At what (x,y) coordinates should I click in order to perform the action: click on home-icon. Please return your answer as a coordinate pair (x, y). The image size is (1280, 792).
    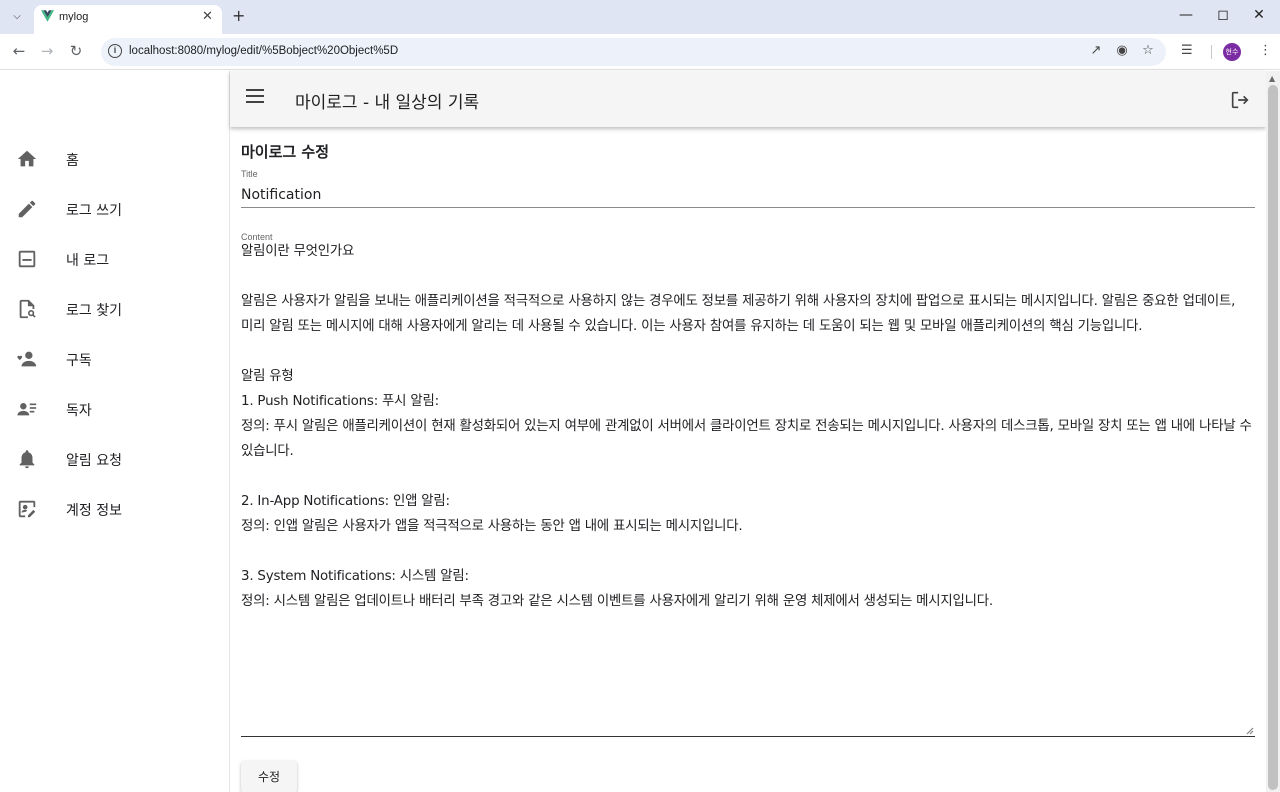
    Looking at the image, I should click on (27, 158).